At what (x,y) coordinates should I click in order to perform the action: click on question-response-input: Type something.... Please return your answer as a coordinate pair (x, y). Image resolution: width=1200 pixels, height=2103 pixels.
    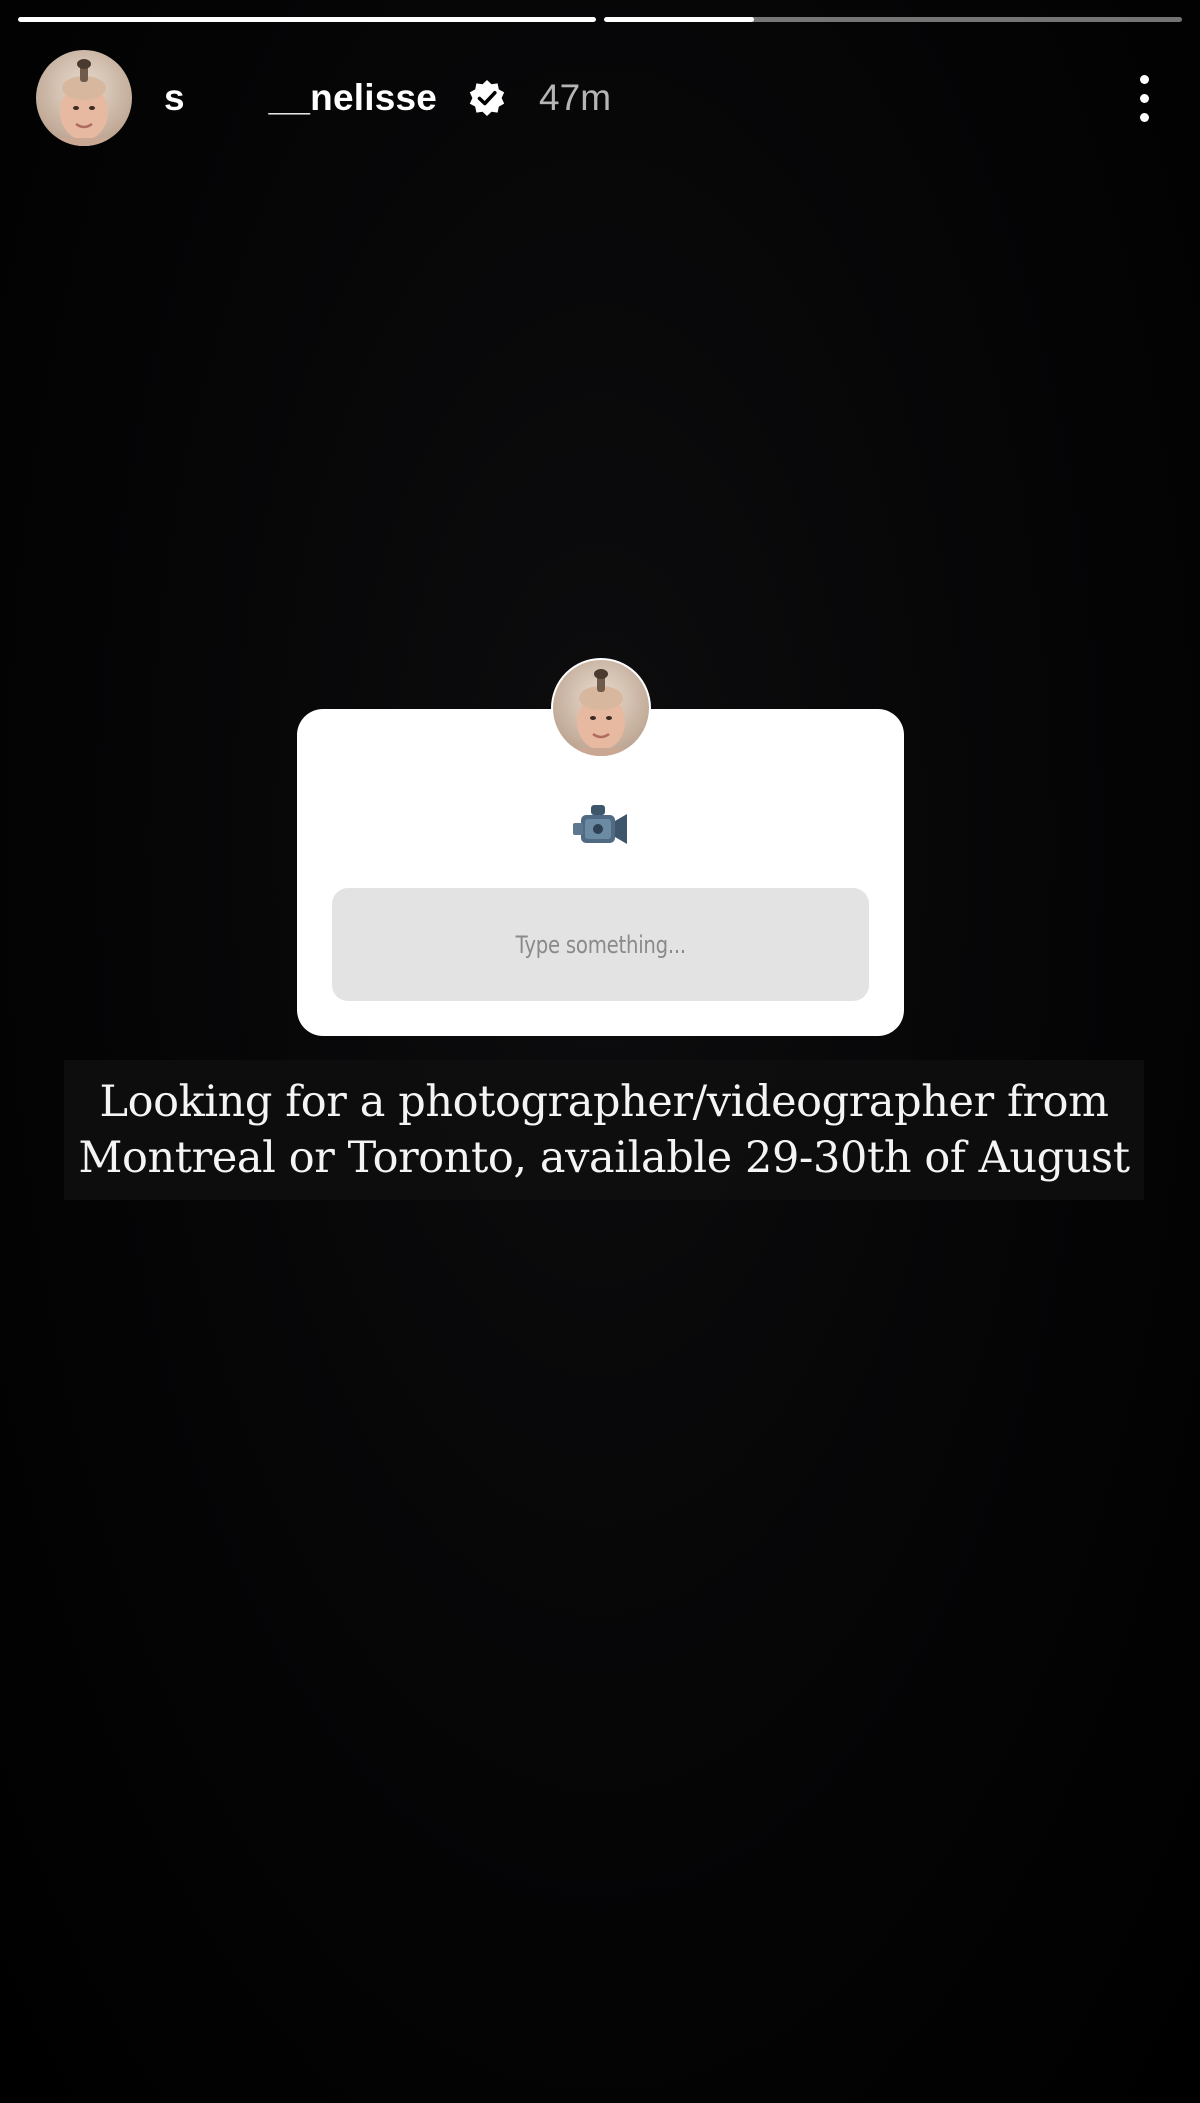
    Looking at the image, I should click on (600, 944).